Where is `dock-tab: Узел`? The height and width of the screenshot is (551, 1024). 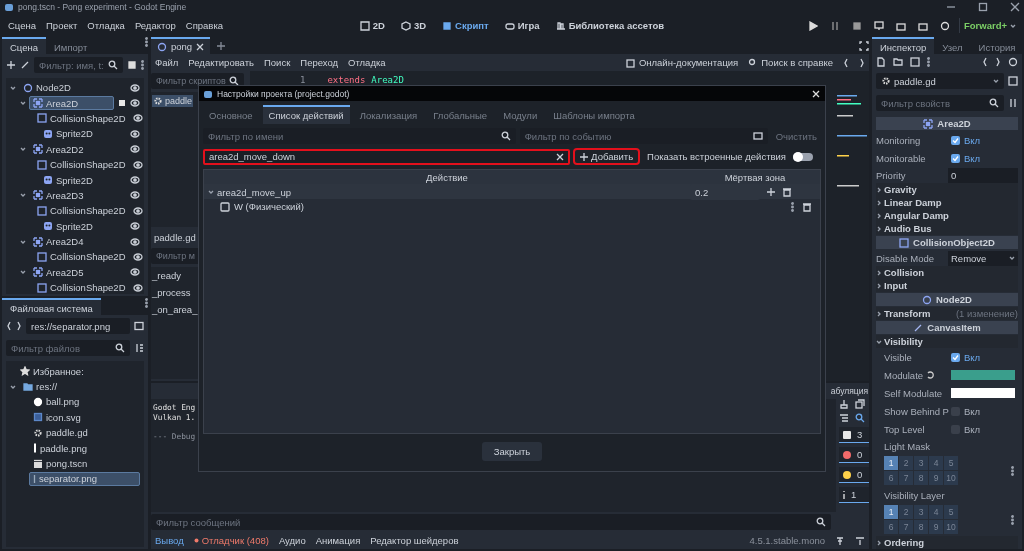 dock-tab: Узел is located at coordinates (952, 45).